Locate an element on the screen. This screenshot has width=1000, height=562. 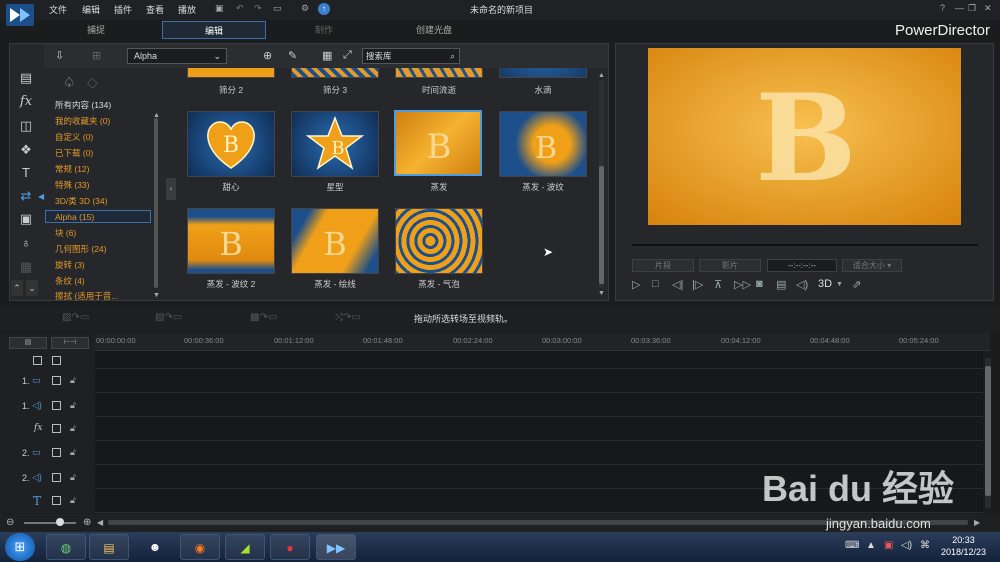
zoom-out-icon: ⊖ is located at coordinates (10, 522).